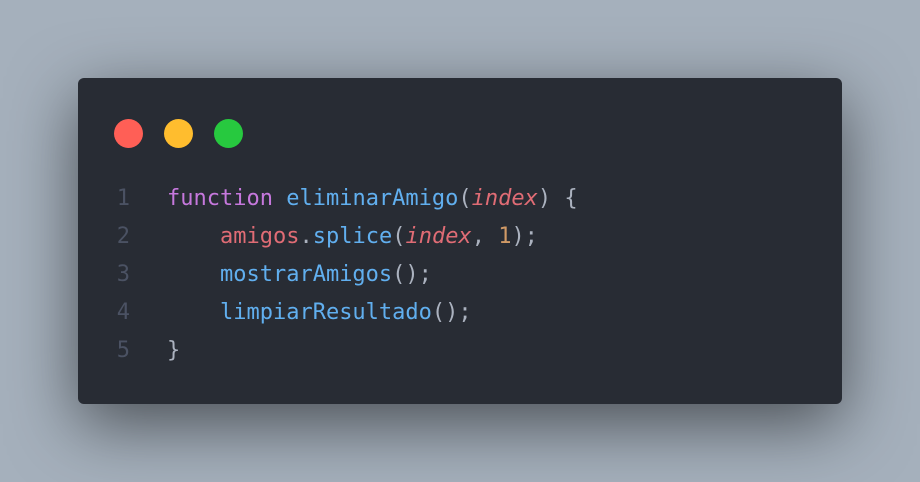  I want to click on maximize-button, so click(228, 133).